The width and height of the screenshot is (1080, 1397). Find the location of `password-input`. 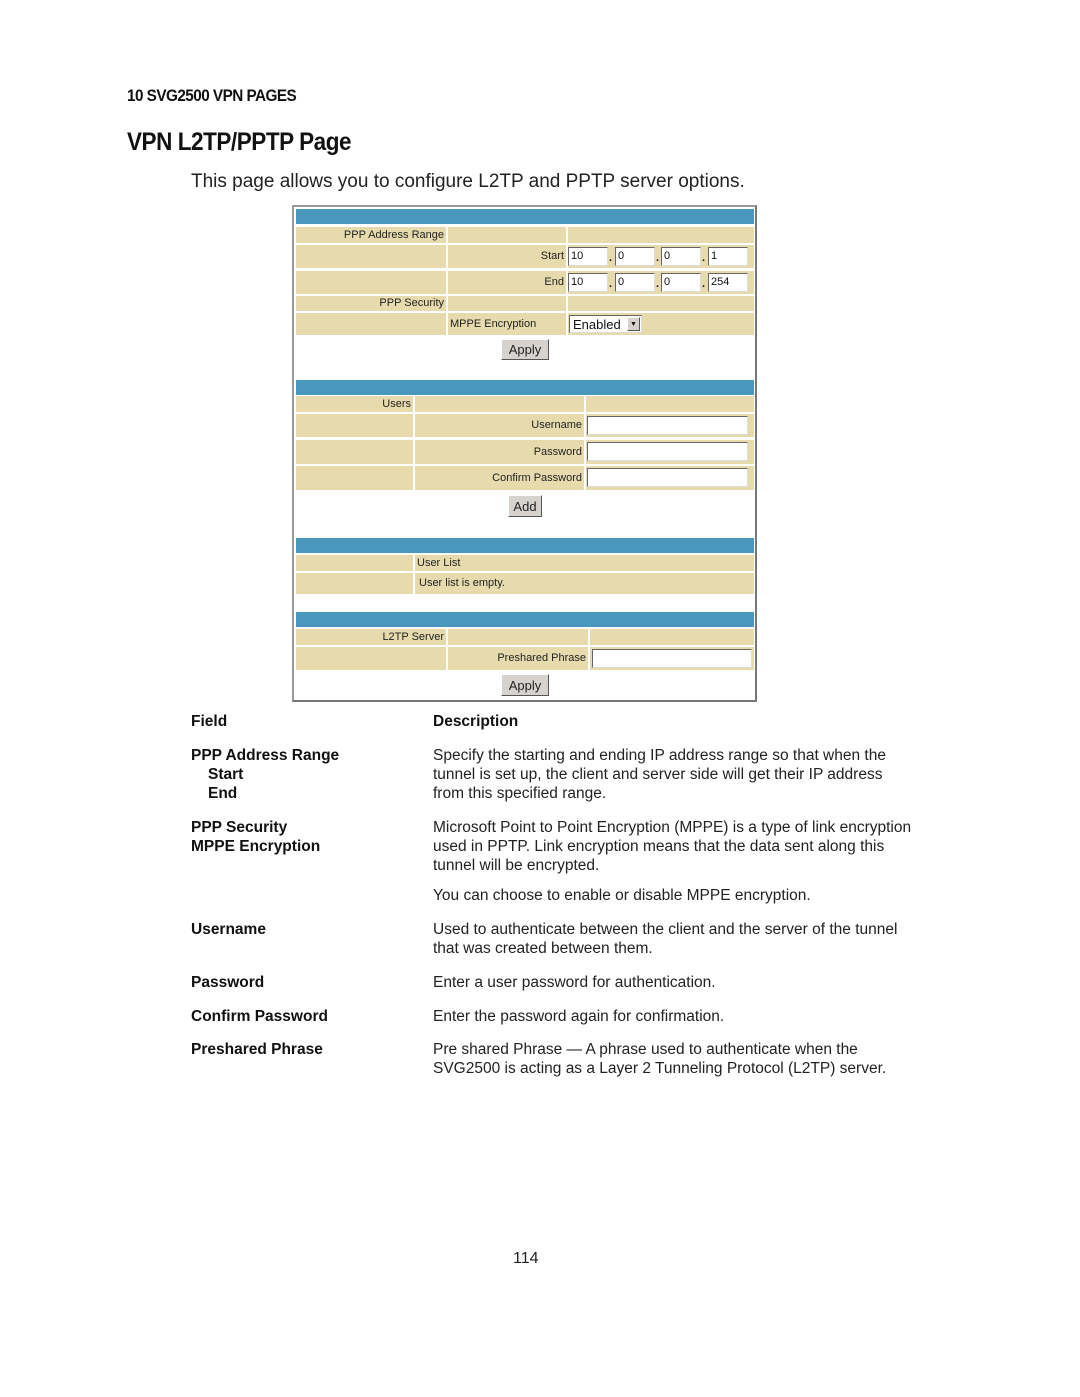

password-input is located at coordinates (667, 451).